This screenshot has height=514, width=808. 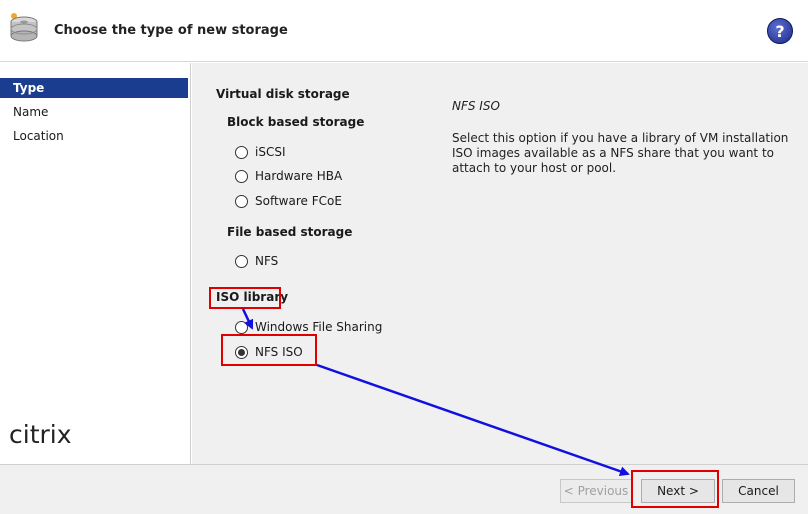 I want to click on block-based-heading: Block based storage, so click(x=296, y=122).